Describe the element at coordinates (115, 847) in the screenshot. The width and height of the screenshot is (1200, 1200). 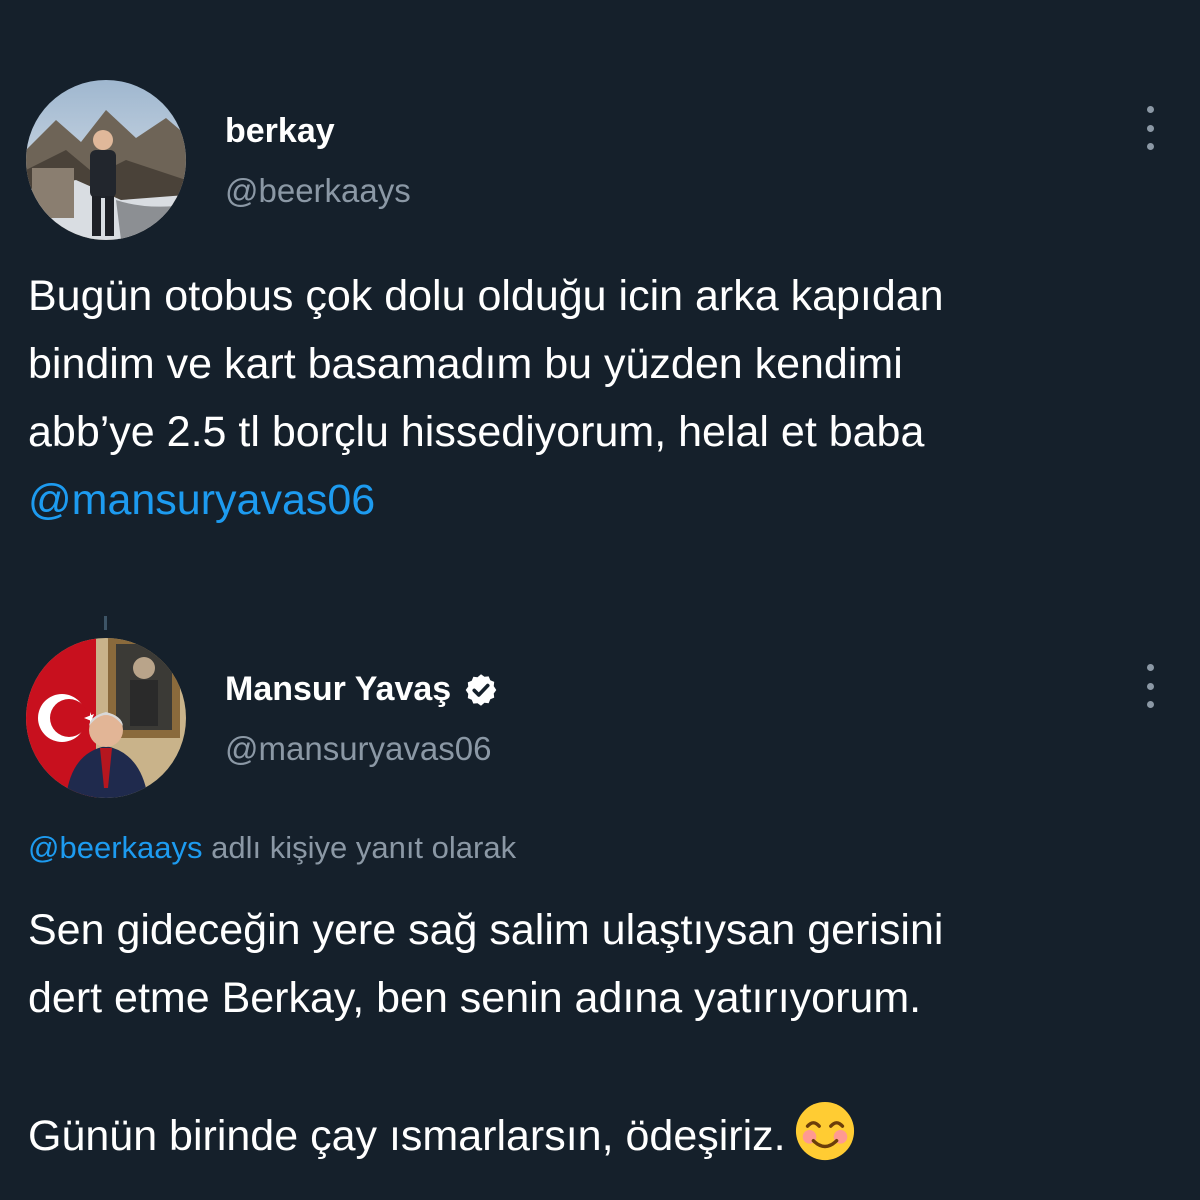
I see `replying-to-mention: @beerkaays` at that location.